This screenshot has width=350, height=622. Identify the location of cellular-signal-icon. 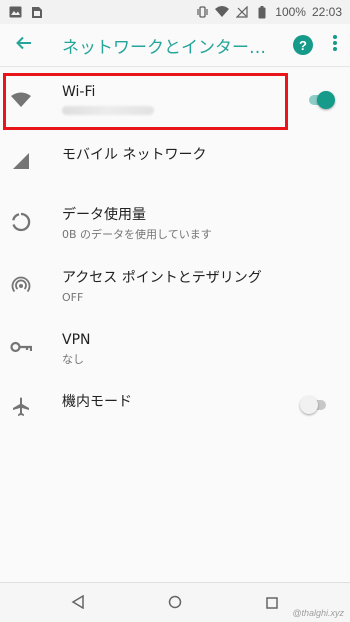
(21, 161).